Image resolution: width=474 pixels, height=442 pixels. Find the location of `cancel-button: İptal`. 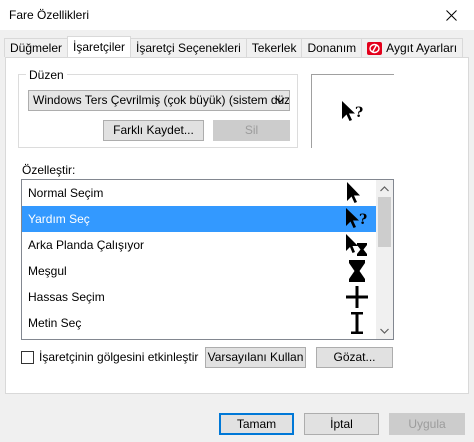

cancel-button: İptal is located at coordinates (341, 424).